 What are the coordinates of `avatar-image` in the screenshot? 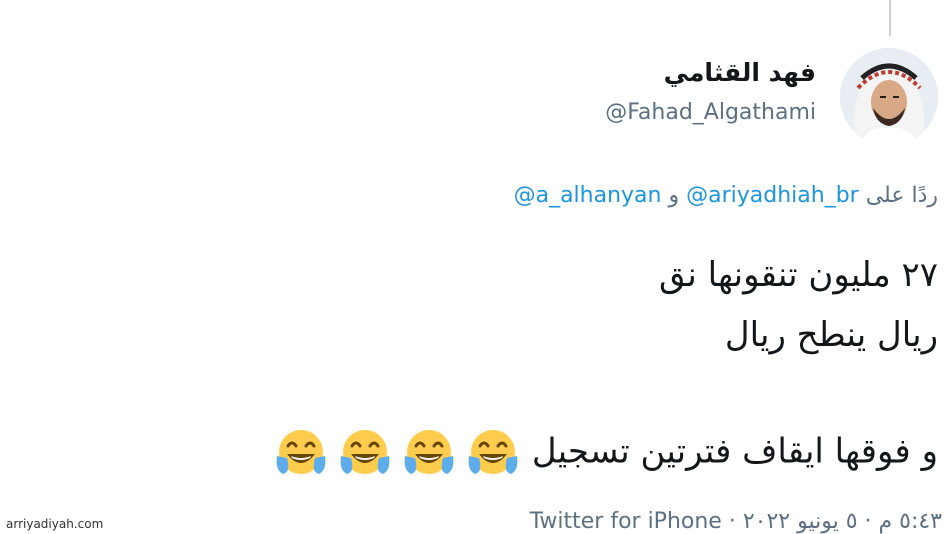 It's located at (889, 97).